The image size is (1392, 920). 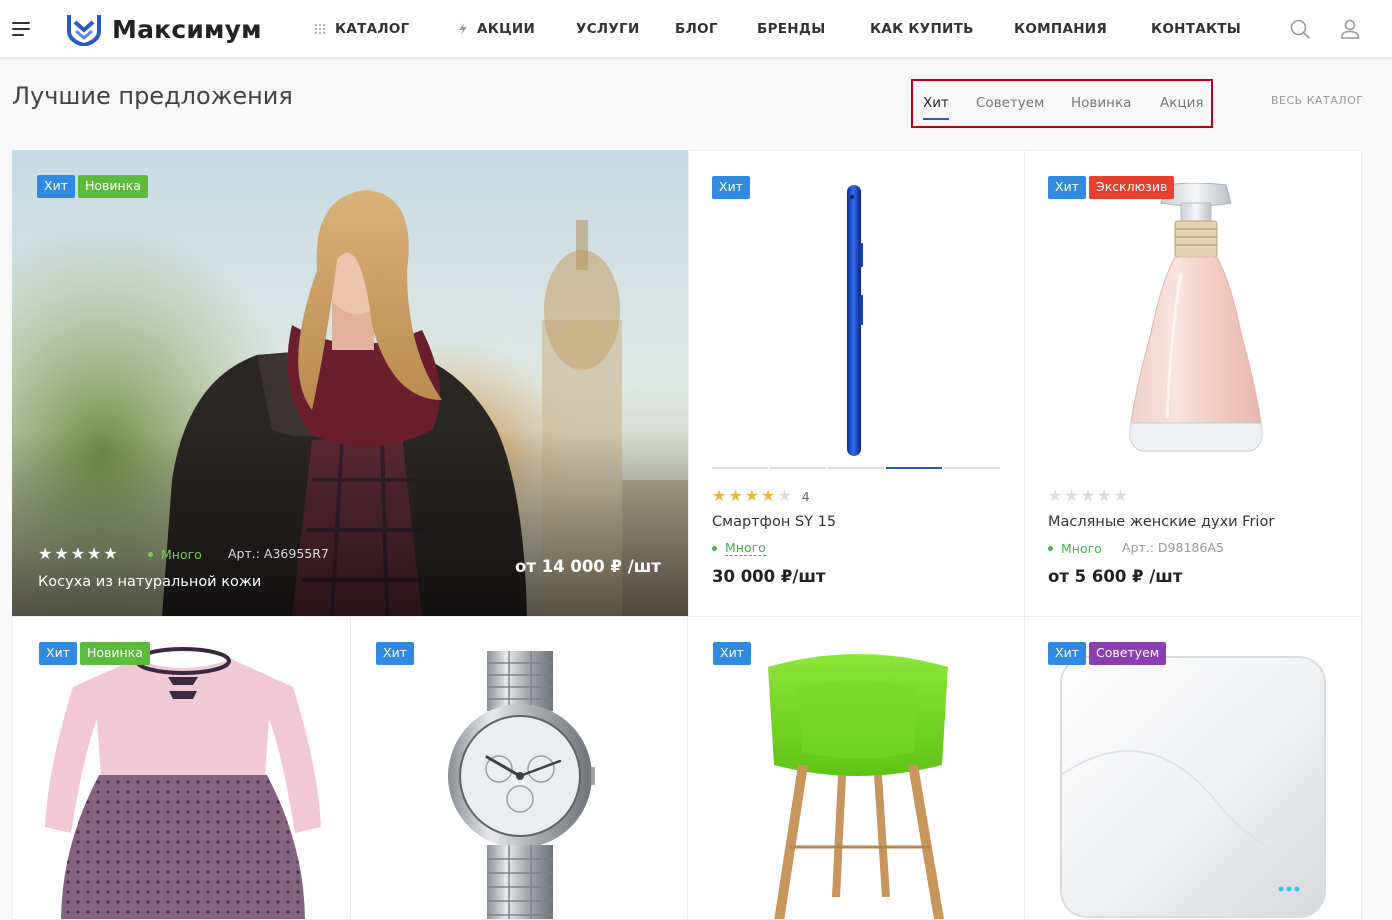 What do you see at coordinates (506, 29) in the screenshot?
I see `nav-label: АКЦИИ` at bounding box center [506, 29].